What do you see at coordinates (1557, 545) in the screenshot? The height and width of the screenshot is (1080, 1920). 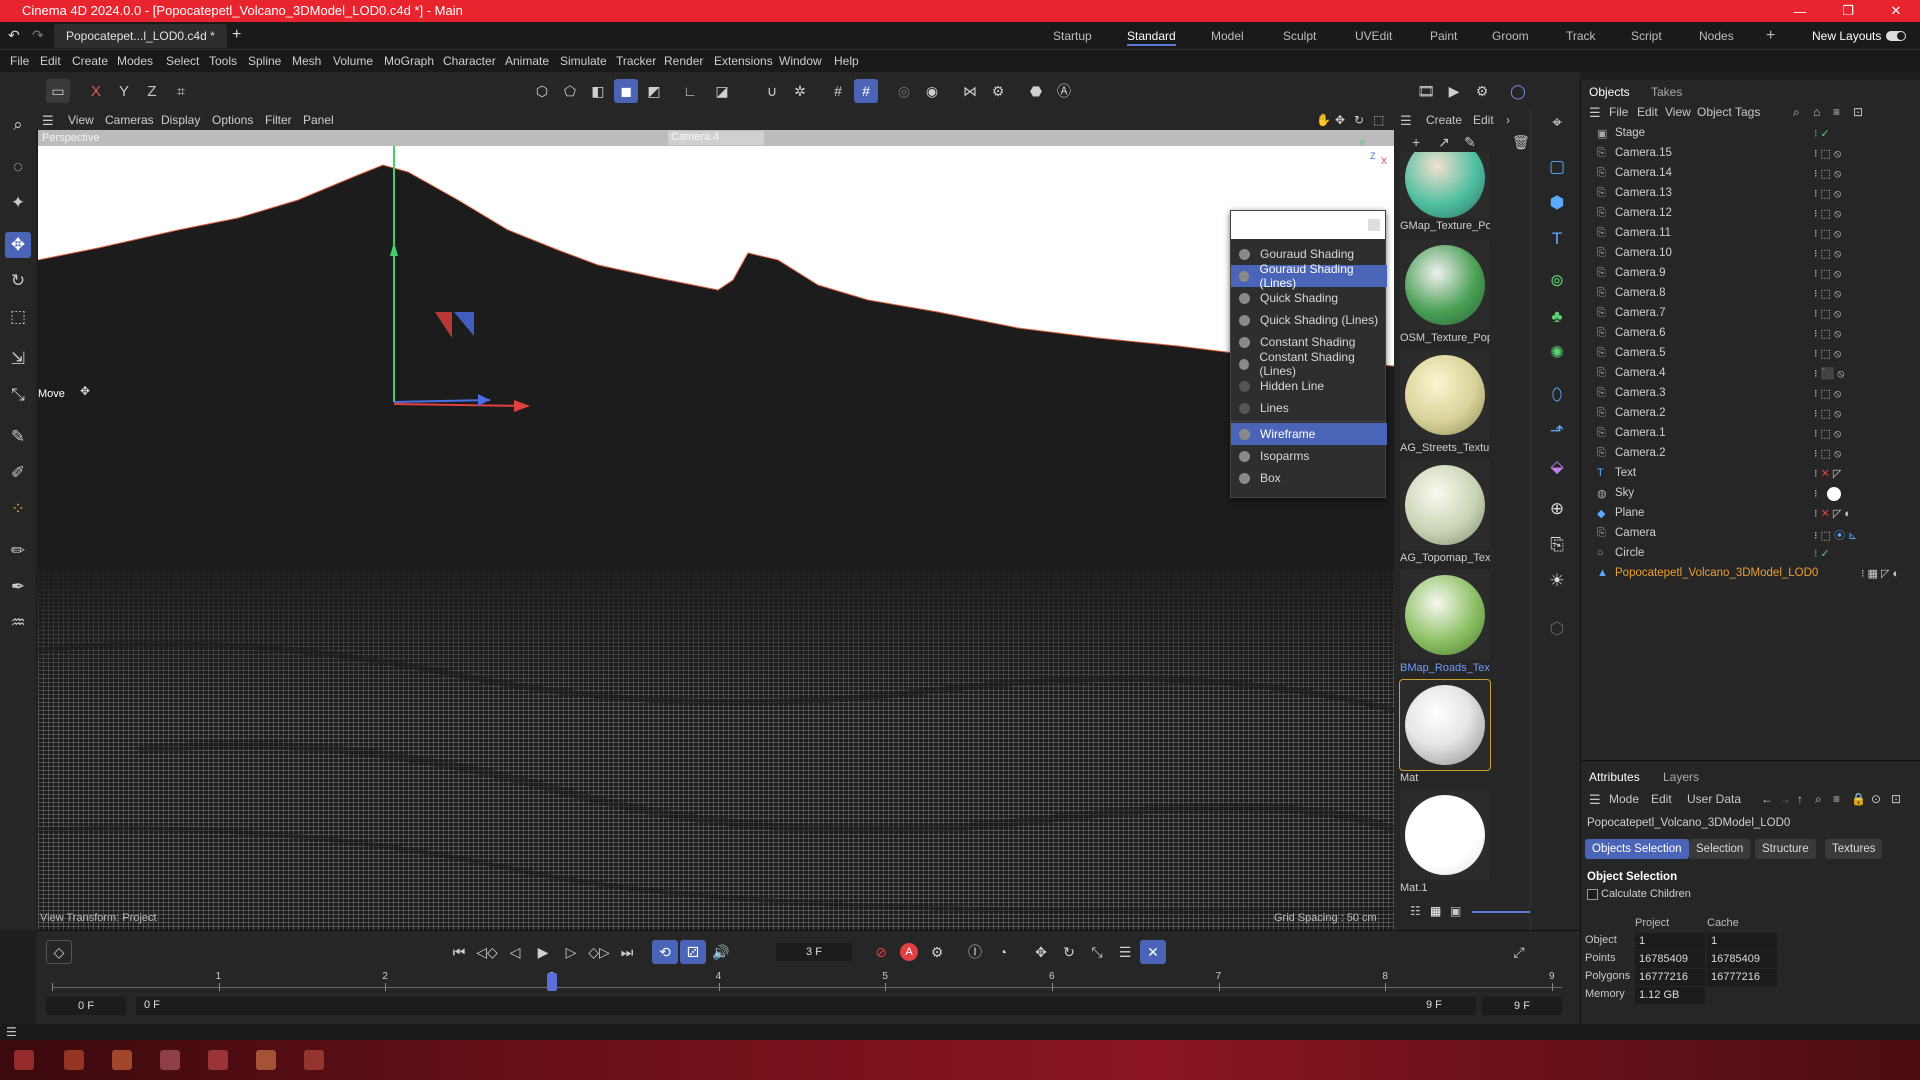 I see `camera-add-icon: ⎘` at bounding box center [1557, 545].